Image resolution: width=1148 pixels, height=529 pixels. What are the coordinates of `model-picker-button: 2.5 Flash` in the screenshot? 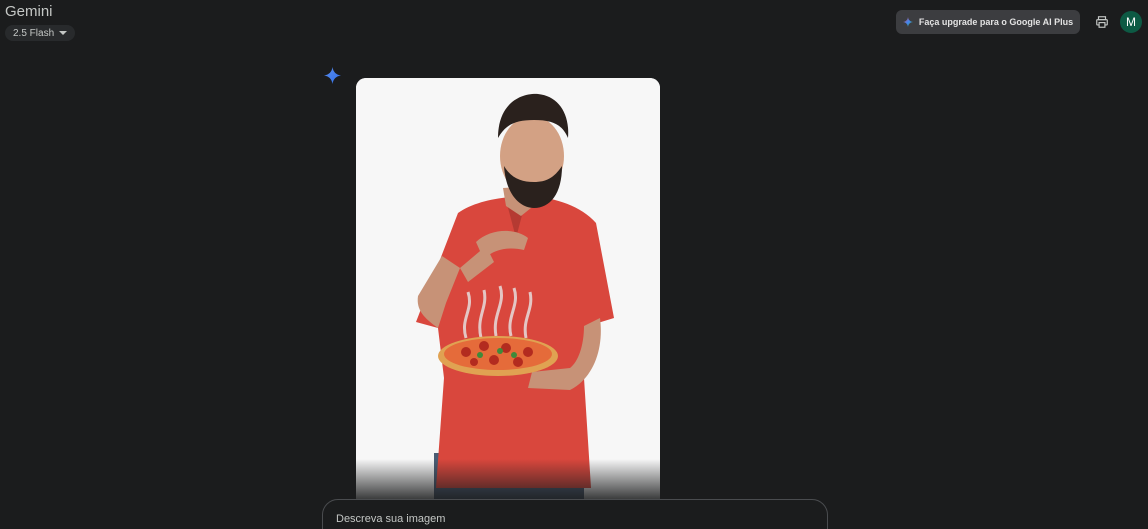 It's located at (40, 33).